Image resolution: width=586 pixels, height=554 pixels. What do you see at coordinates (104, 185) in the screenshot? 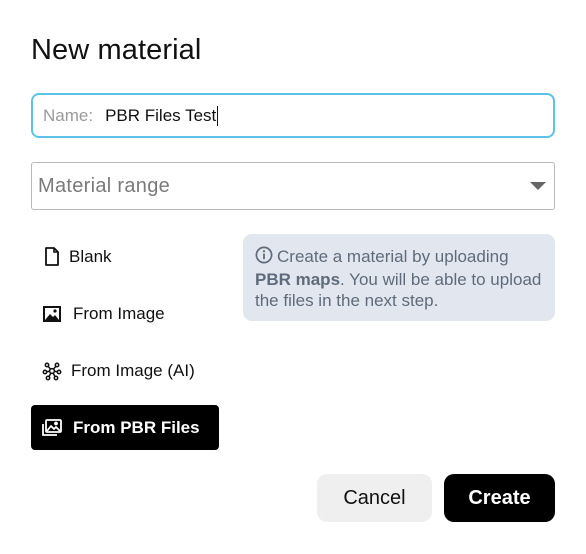
I see `material-range-placeholder: Material range` at bounding box center [104, 185].